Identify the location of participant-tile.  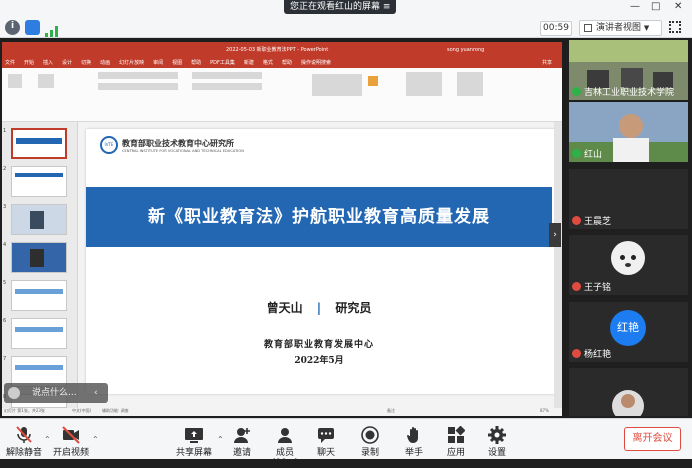
(628, 392).